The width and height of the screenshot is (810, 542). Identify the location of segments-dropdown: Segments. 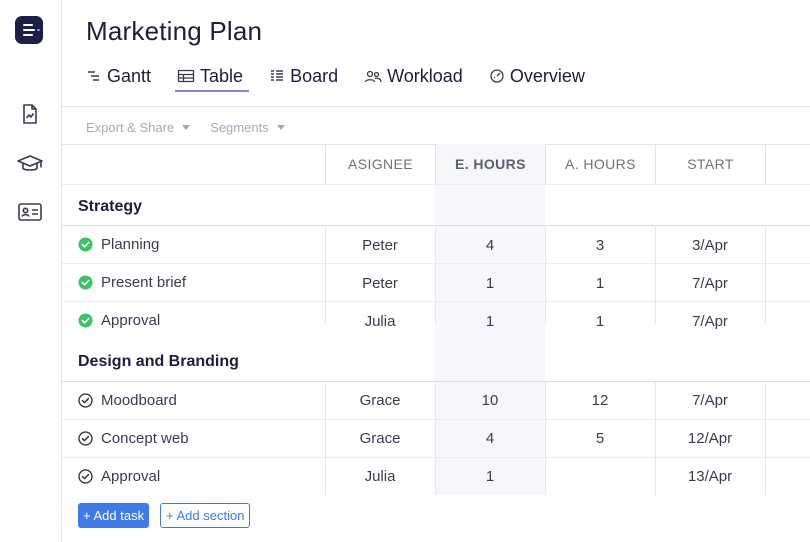
(247, 127).